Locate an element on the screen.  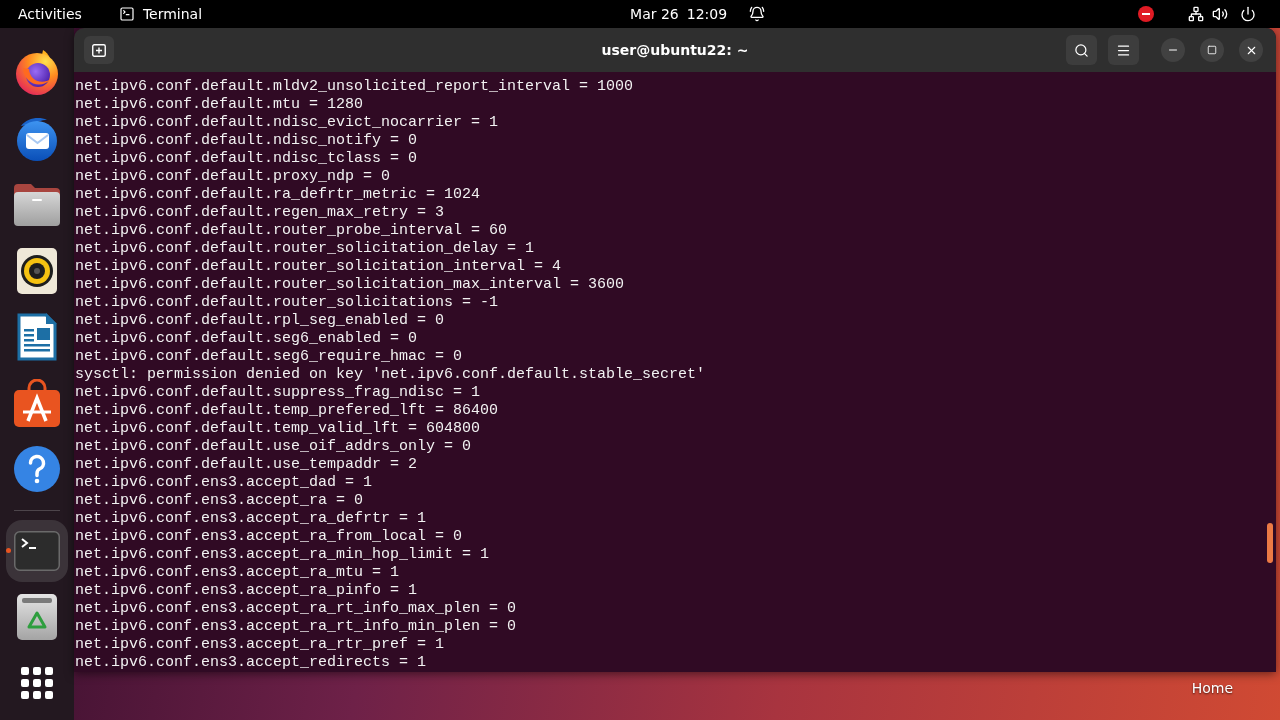
app-menu-button: Terminal is located at coordinates (160, 14).